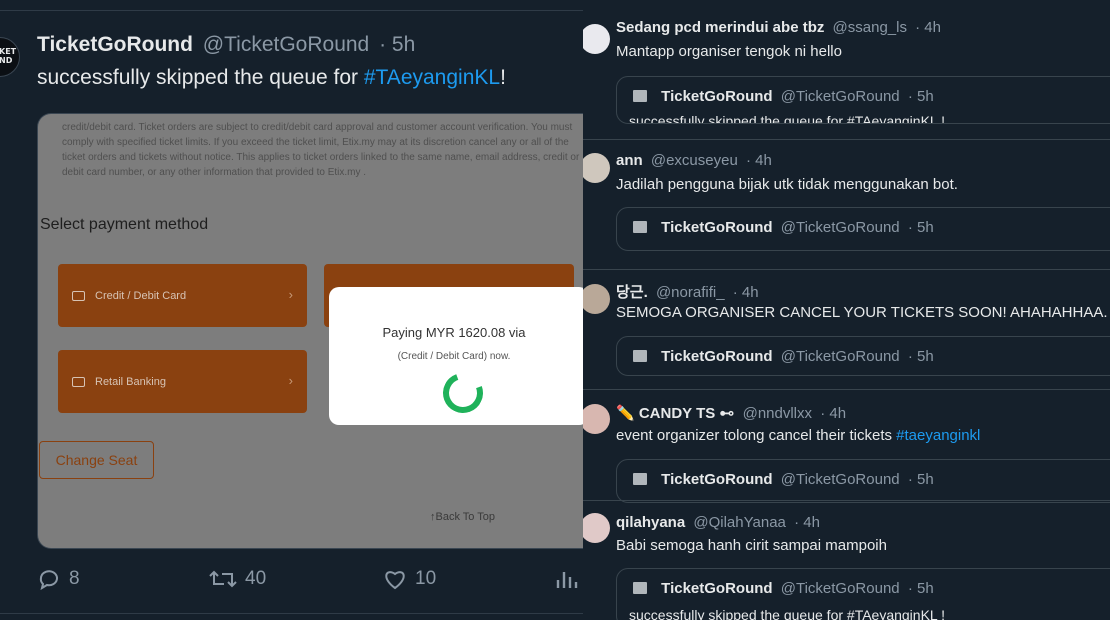 The image size is (1110, 620). What do you see at coordinates (720, 27) in the screenshot?
I see `author-name: Sedang pcd merindui abe tbz` at bounding box center [720, 27].